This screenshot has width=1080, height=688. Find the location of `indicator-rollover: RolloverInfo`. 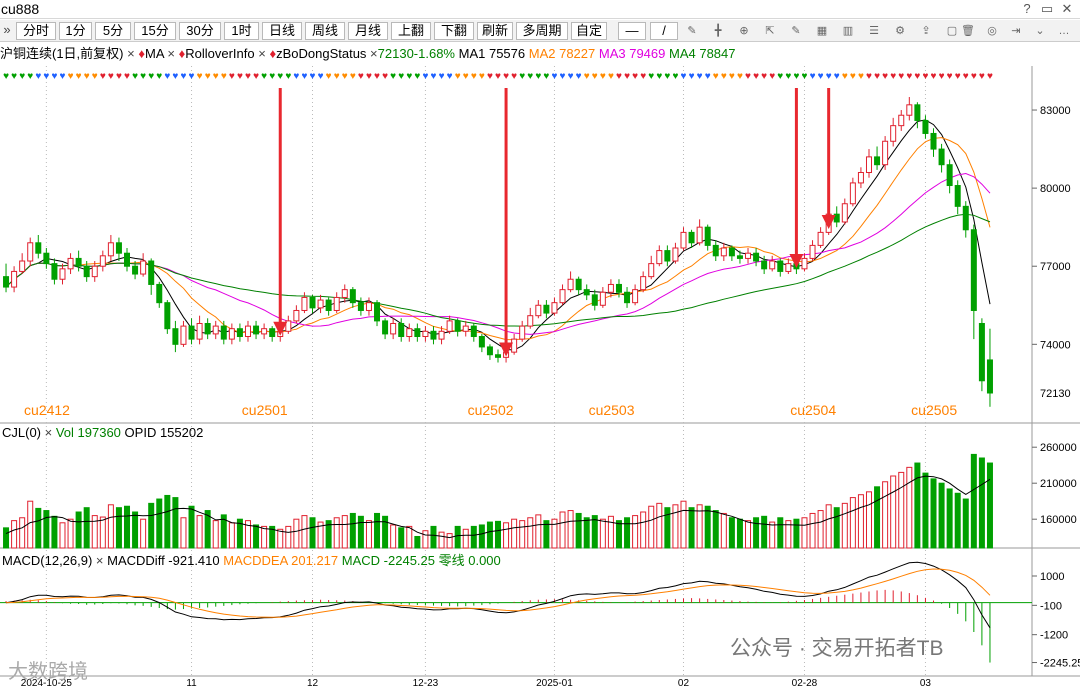

indicator-rollover: RolloverInfo is located at coordinates (219, 53).